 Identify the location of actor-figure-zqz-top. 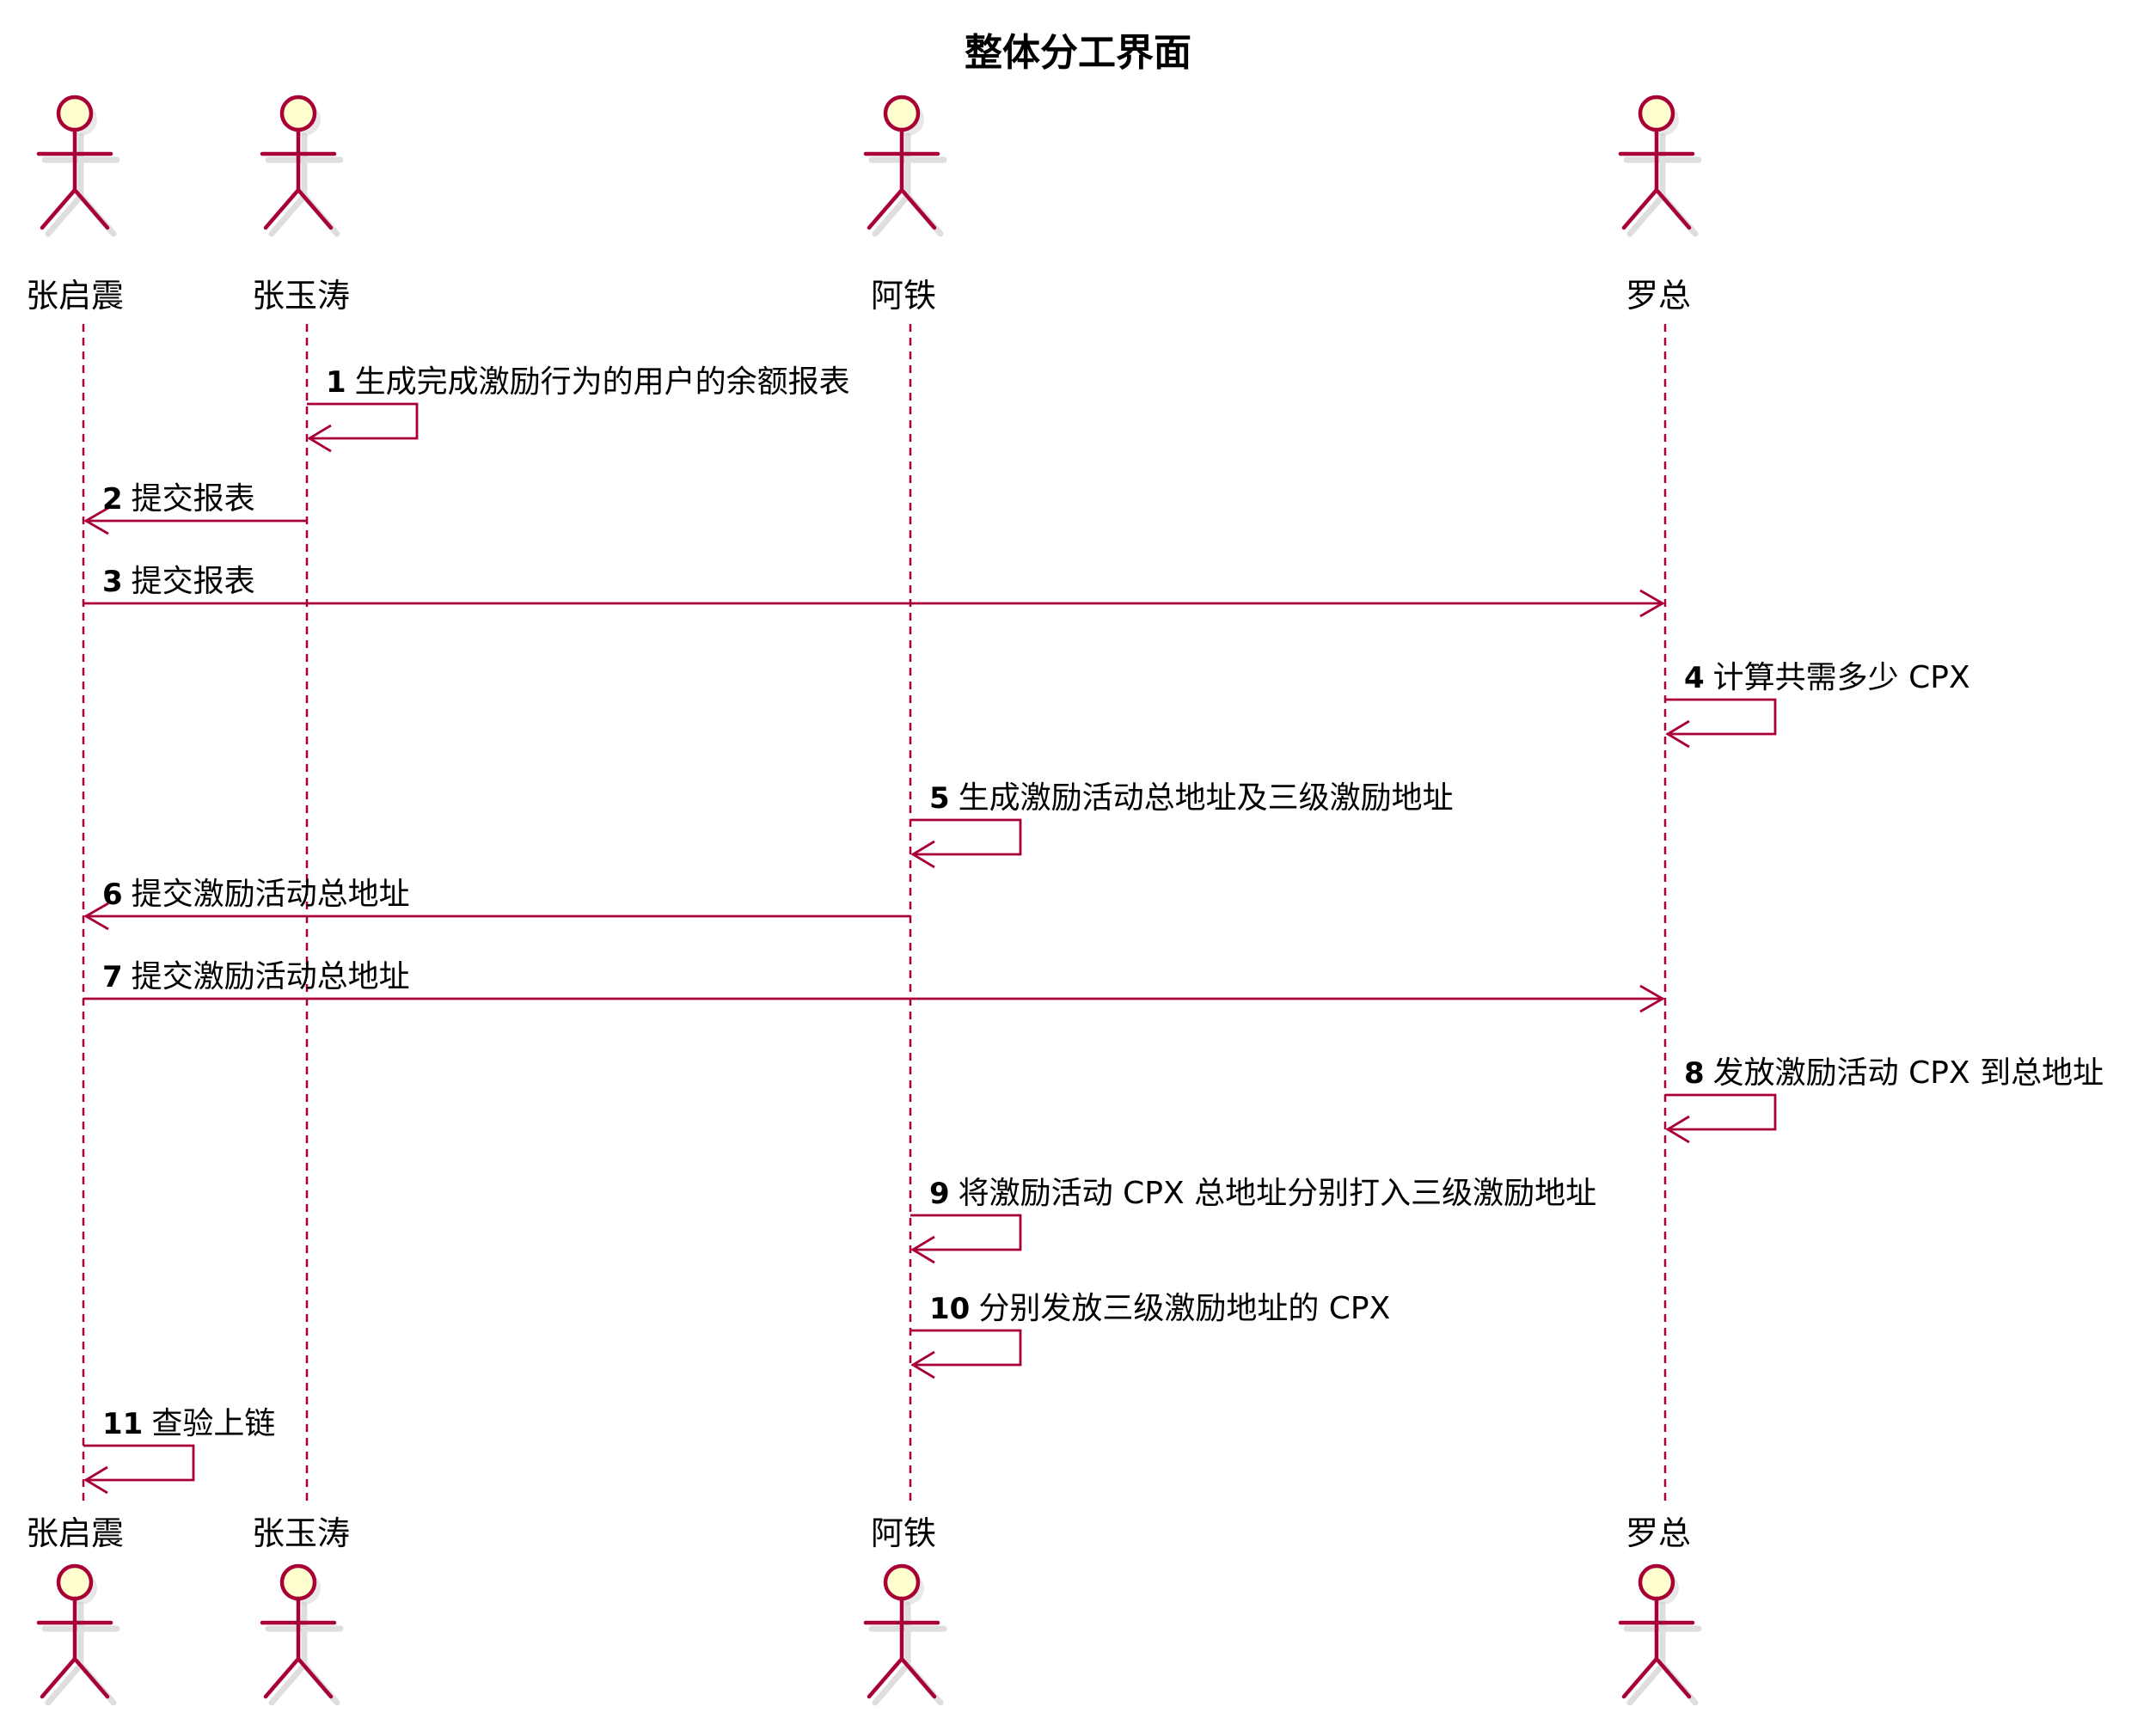
(78, 166).